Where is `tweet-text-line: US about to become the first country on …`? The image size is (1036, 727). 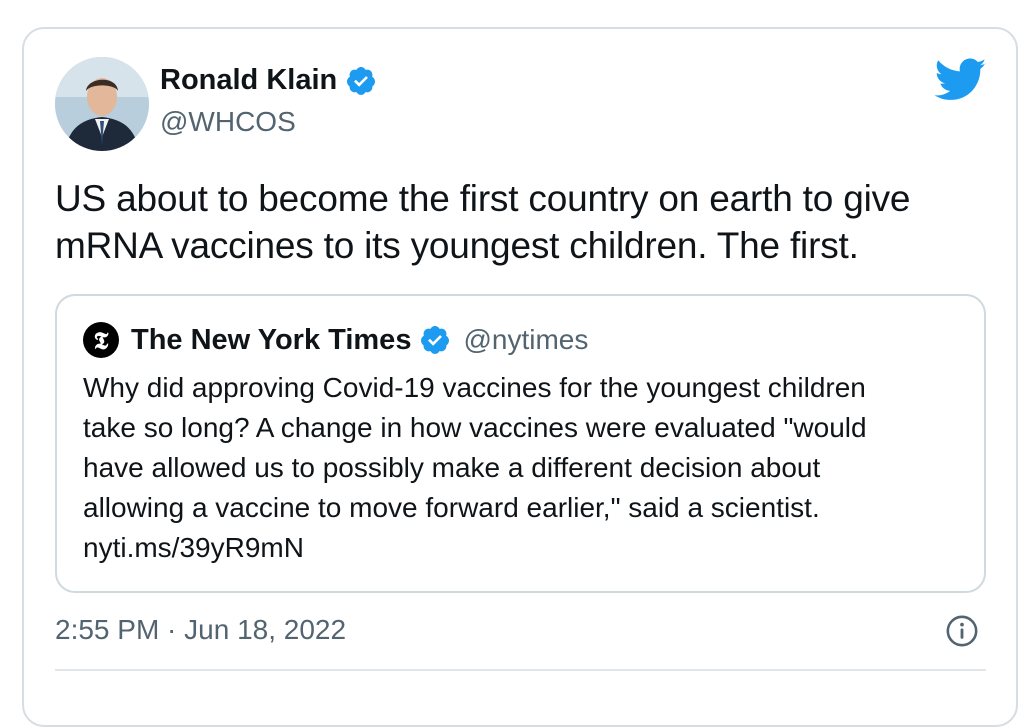 tweet-text-line: US about to become the first country on … is located at coordinates (483, 198).